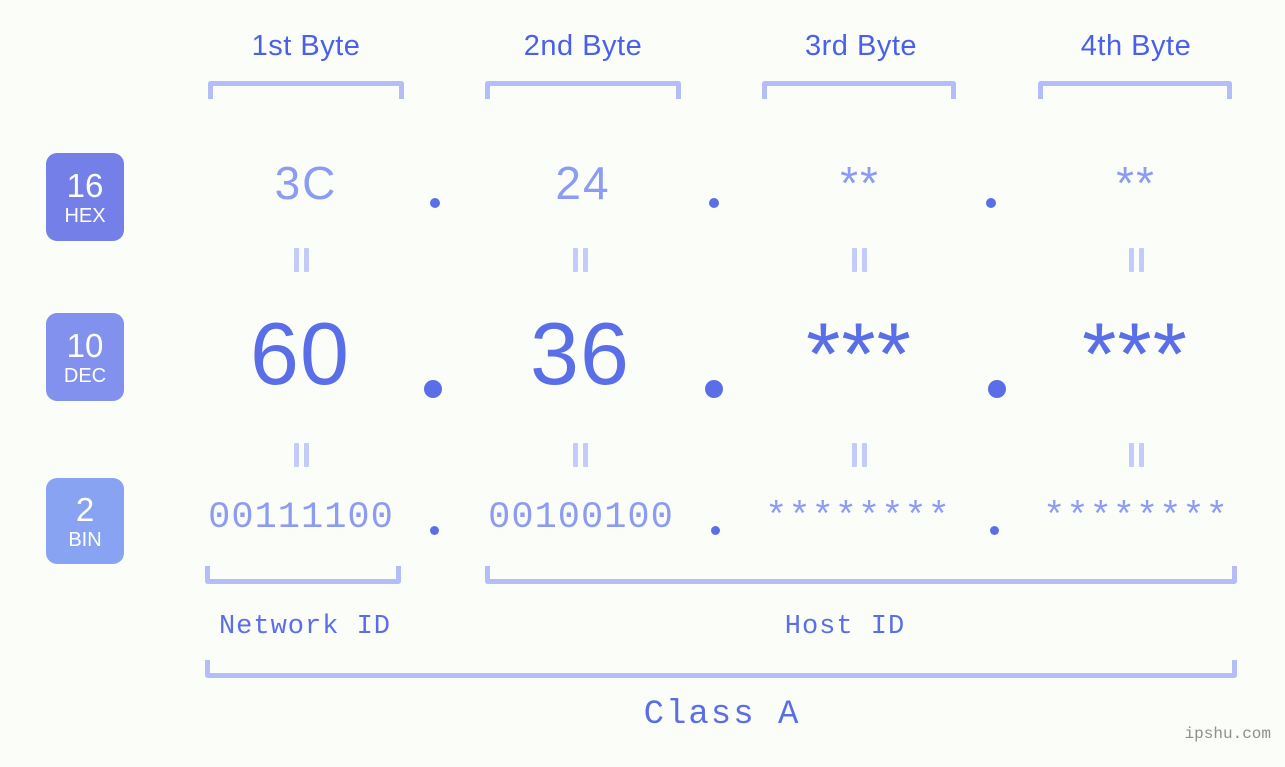 This screenshot has height=767, width=1285. What do you see at coordinates (580, 353) in the screenshot?
I see `dec-byte-2-value: 36` at bounding box center [580, 353].